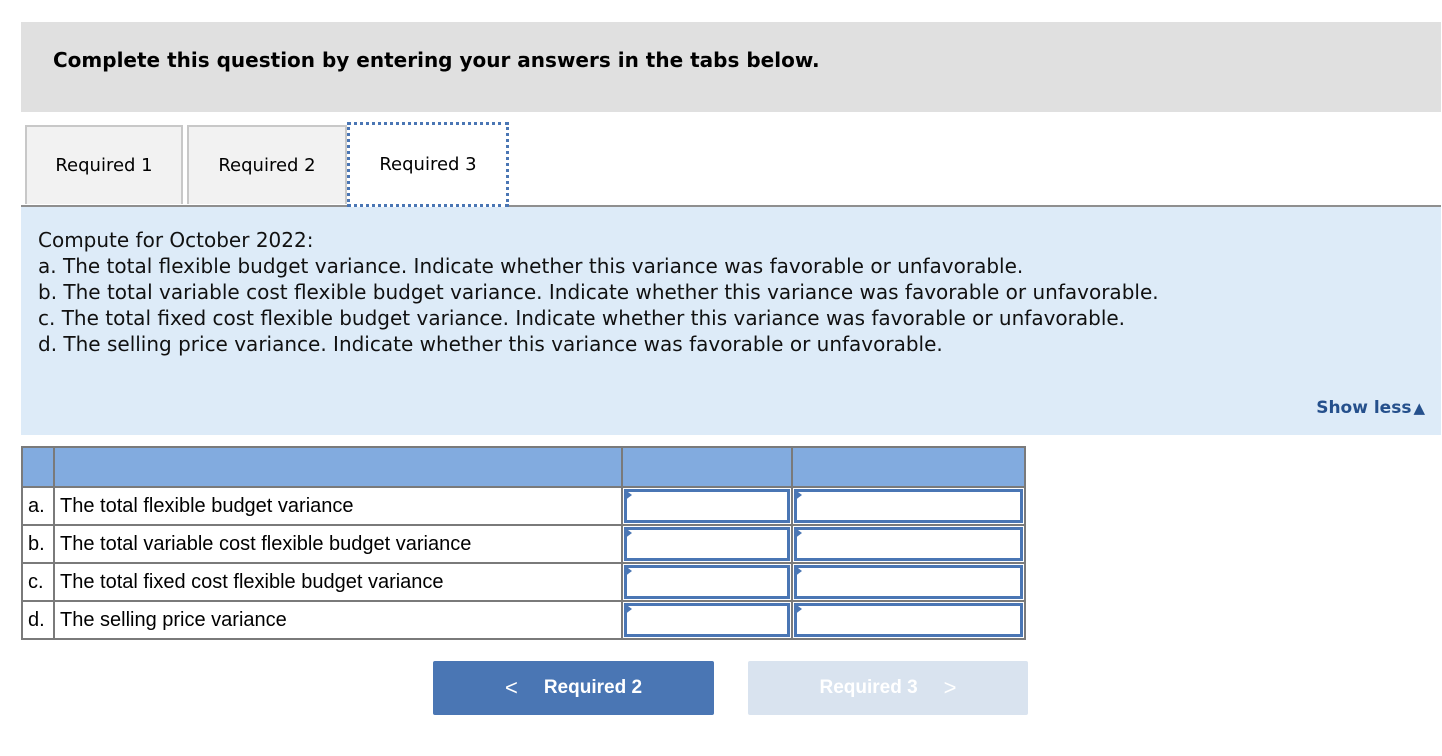 This screenshot has height=756, width=1442. Describe the element at coordinates (511, 687) in the screenshot. I see `chevron-left-icon: <` at that location.